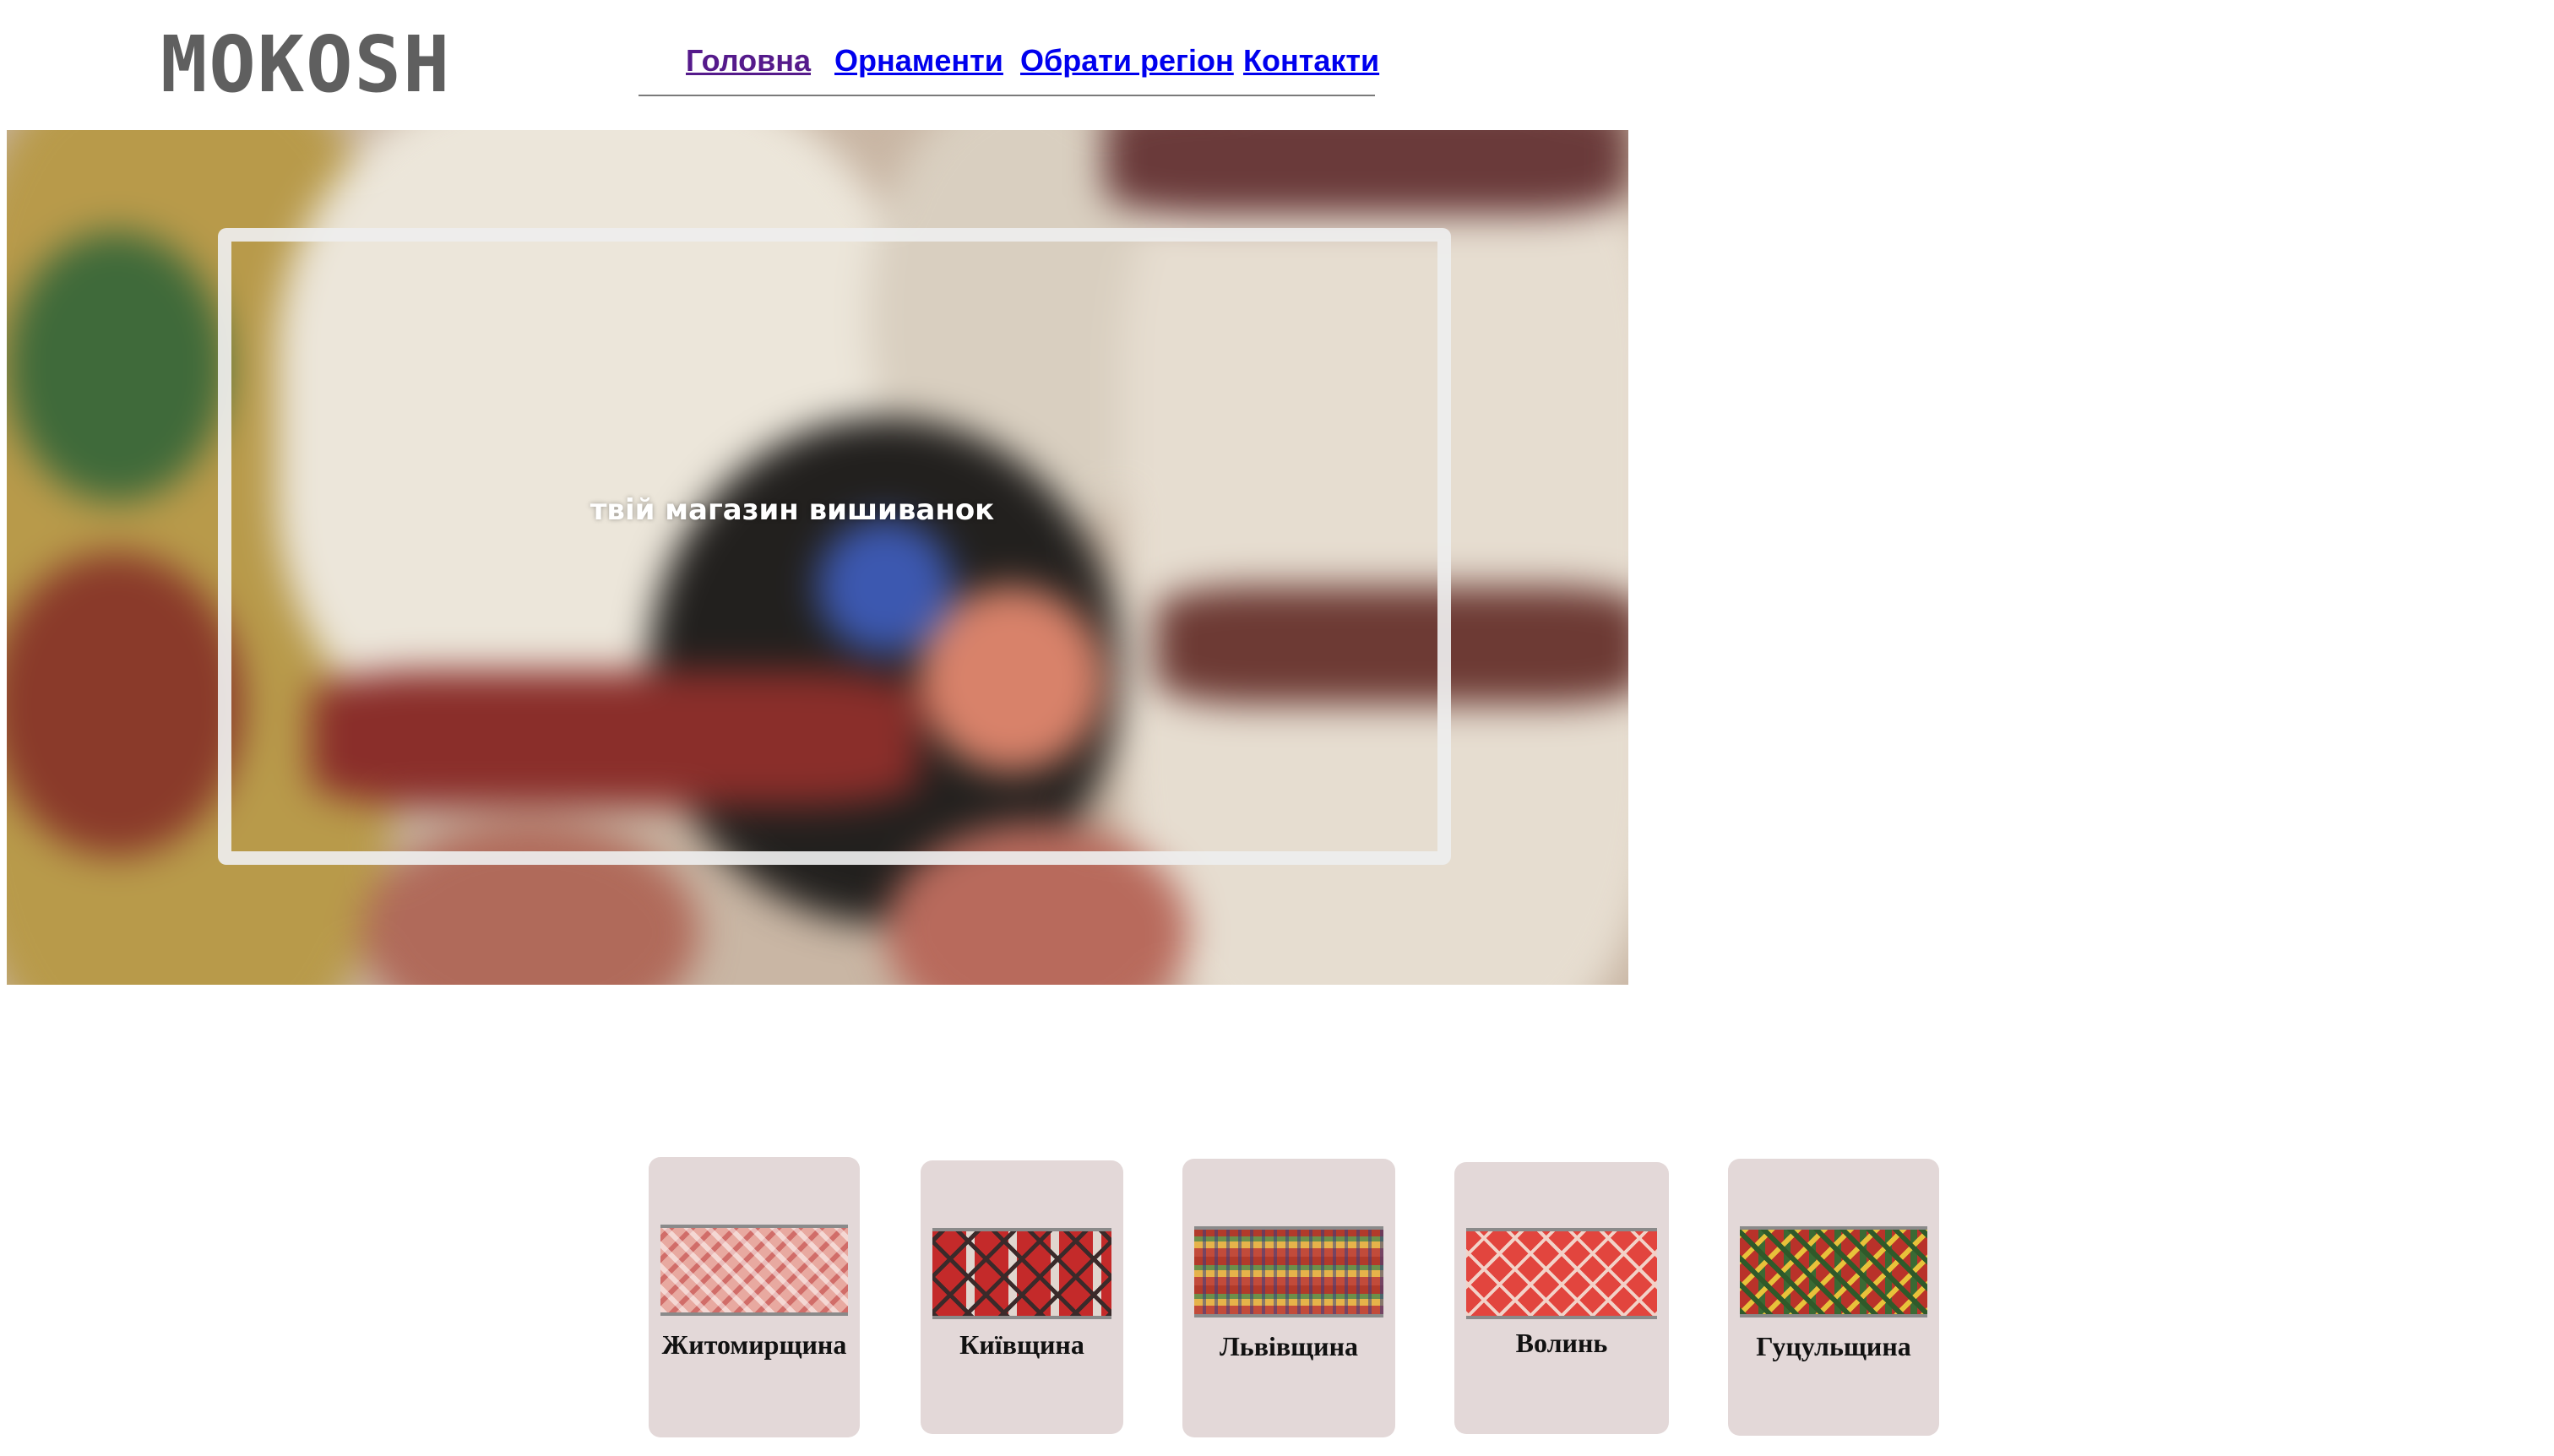 The height and width of the screenshot is (1456, 2554). I want to click on nav-link-choose-region: Обрати регіон, so click(1127, 60).